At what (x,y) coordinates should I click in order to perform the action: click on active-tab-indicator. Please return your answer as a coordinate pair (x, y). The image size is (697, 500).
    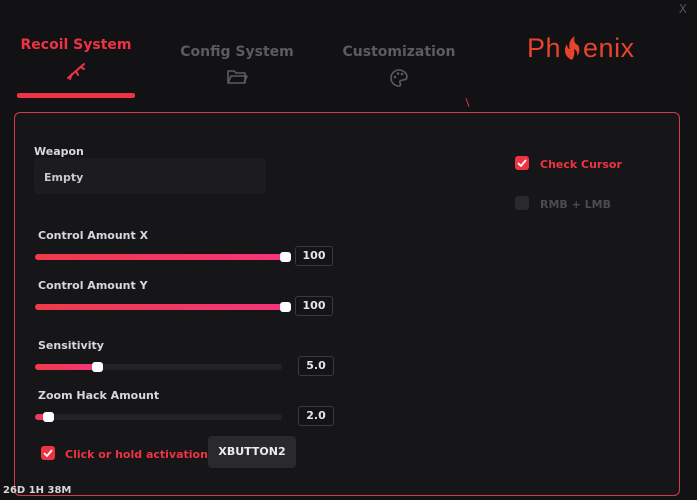
    Looking at the image, I should click on (76, 95).